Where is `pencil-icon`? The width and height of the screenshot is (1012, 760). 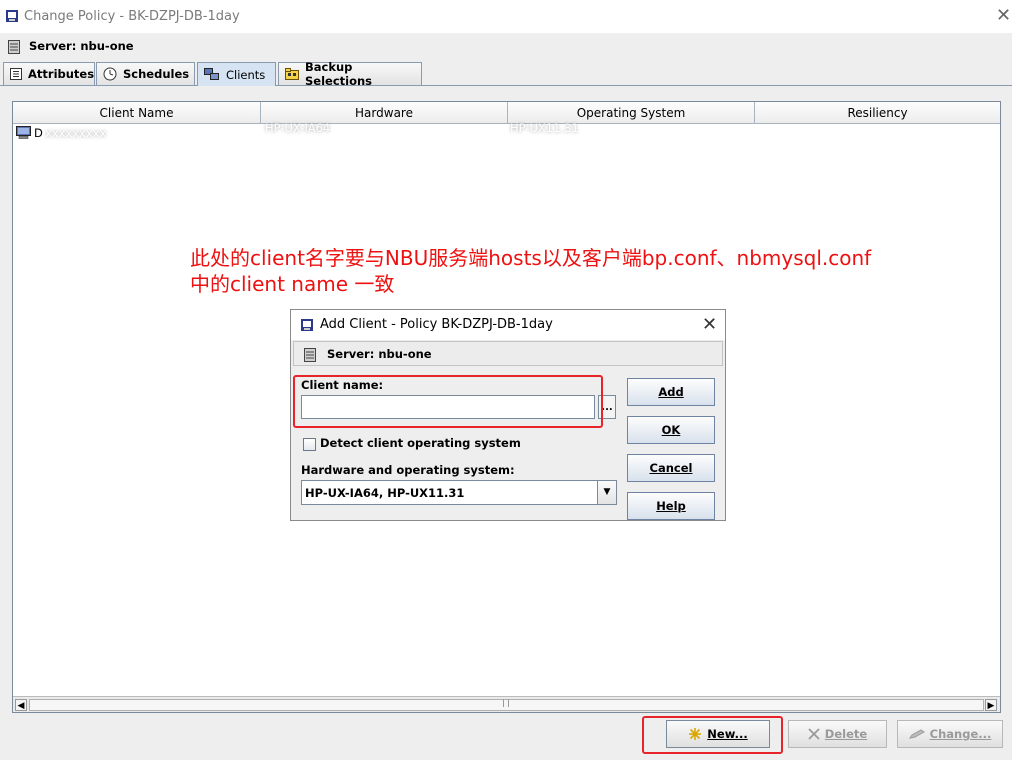
pencil-icon is located at coordinates (916, 734).